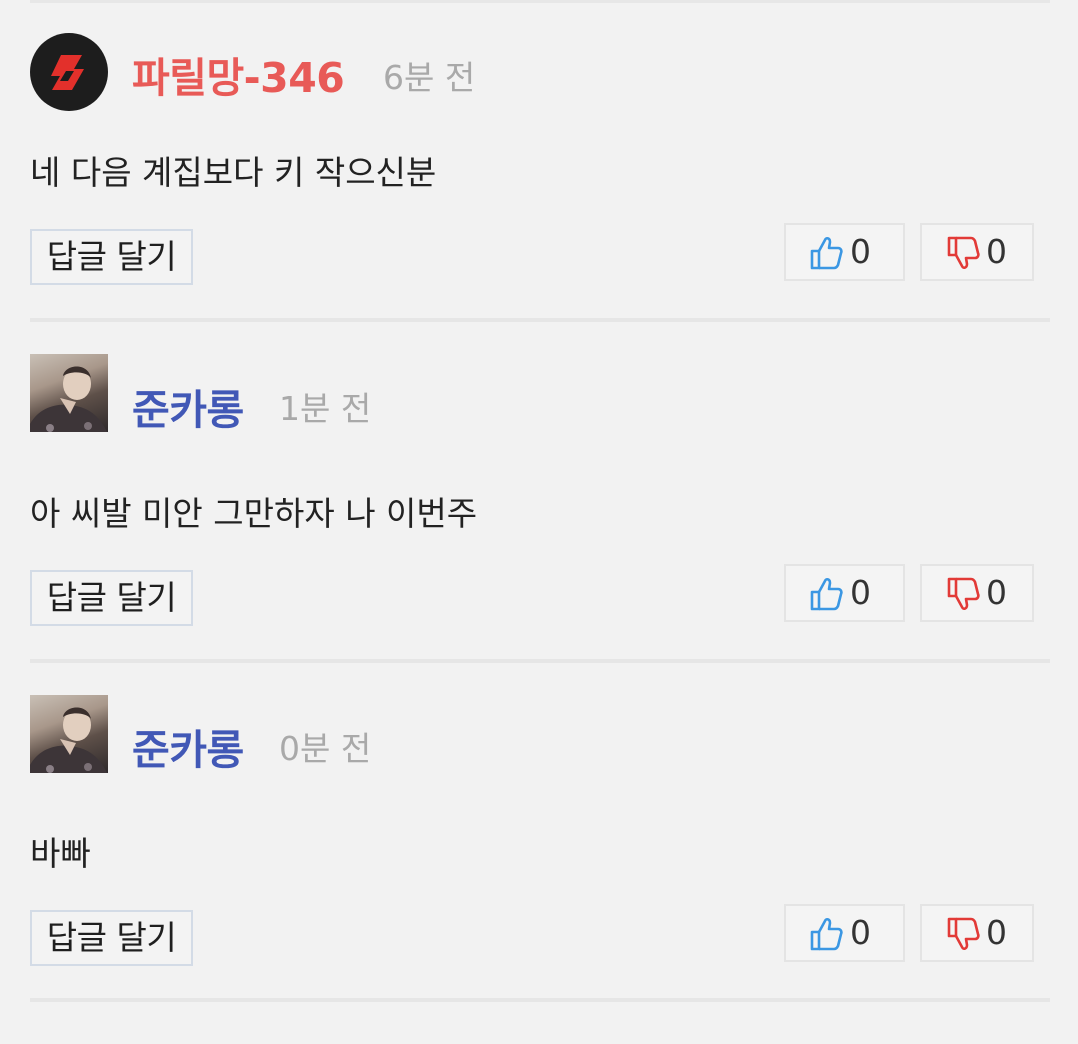  Describe the element at coordinates (325, 748) in the screenshot. I see `comment-time: 0분 전` at that location.